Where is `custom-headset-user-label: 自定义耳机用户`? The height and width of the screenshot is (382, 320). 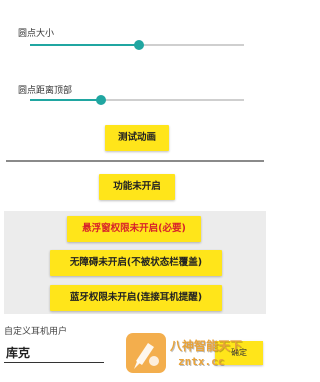 custom-headset-user-label: 自定义耳机用户 is located at coordinates (36, 332).